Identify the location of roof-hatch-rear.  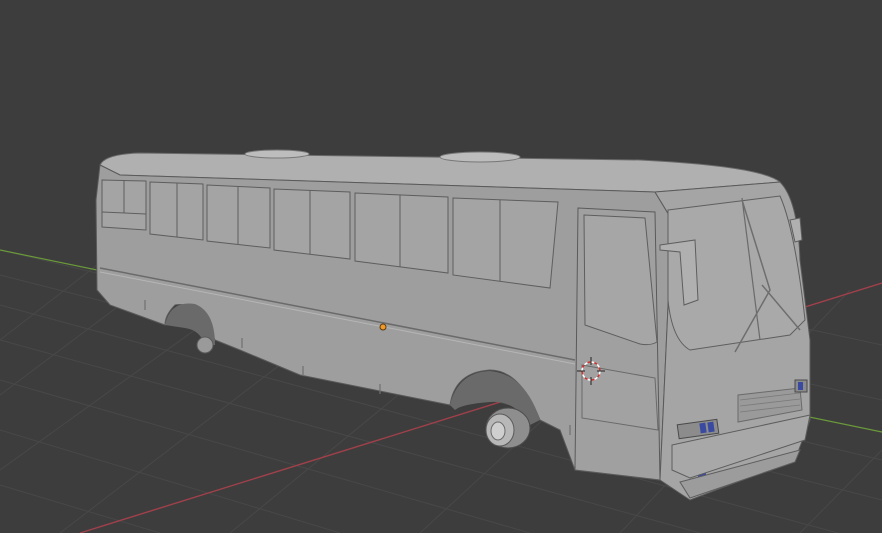
(277, 154).